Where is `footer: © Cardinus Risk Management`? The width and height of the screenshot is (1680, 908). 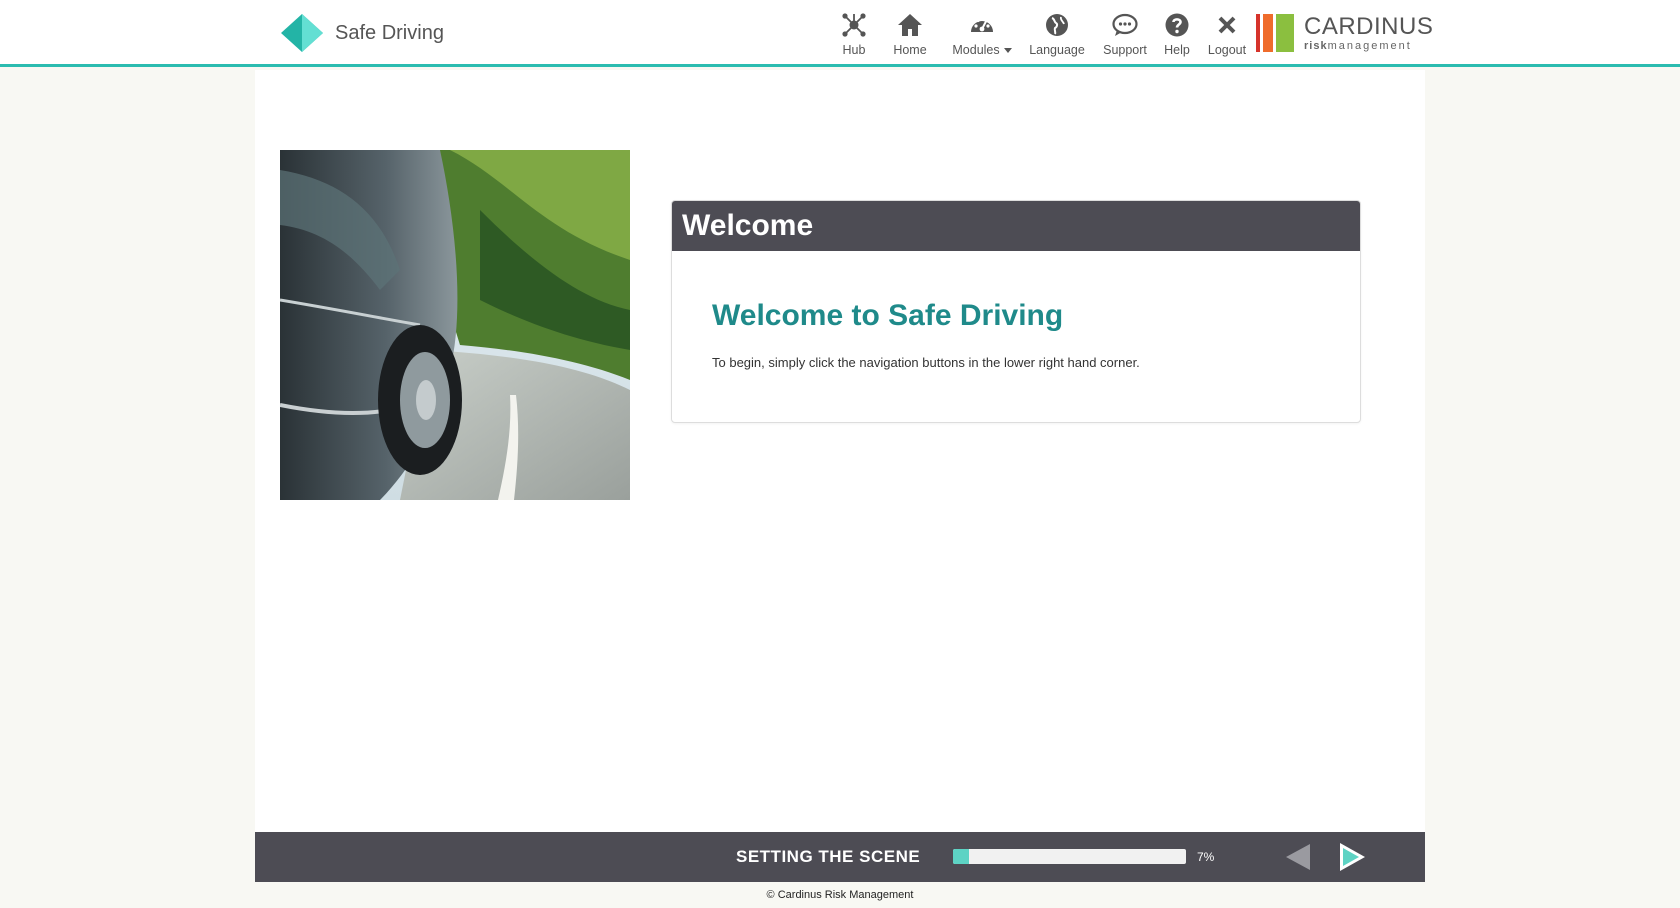 footer: © Cardinus Risk Management is located at coordinates (840, 895).